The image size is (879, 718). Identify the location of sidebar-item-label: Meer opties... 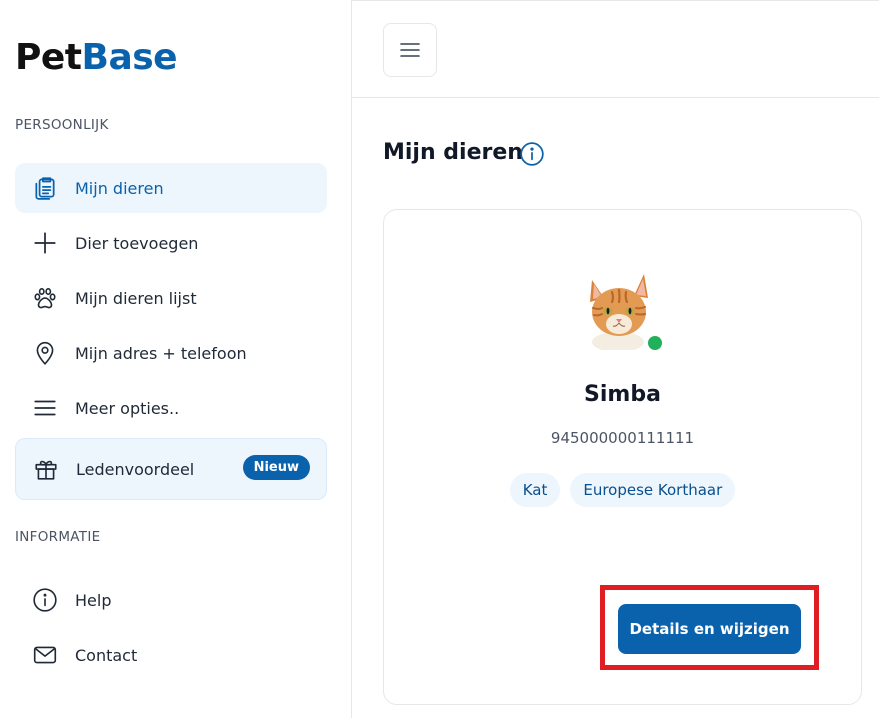
(127, 408).